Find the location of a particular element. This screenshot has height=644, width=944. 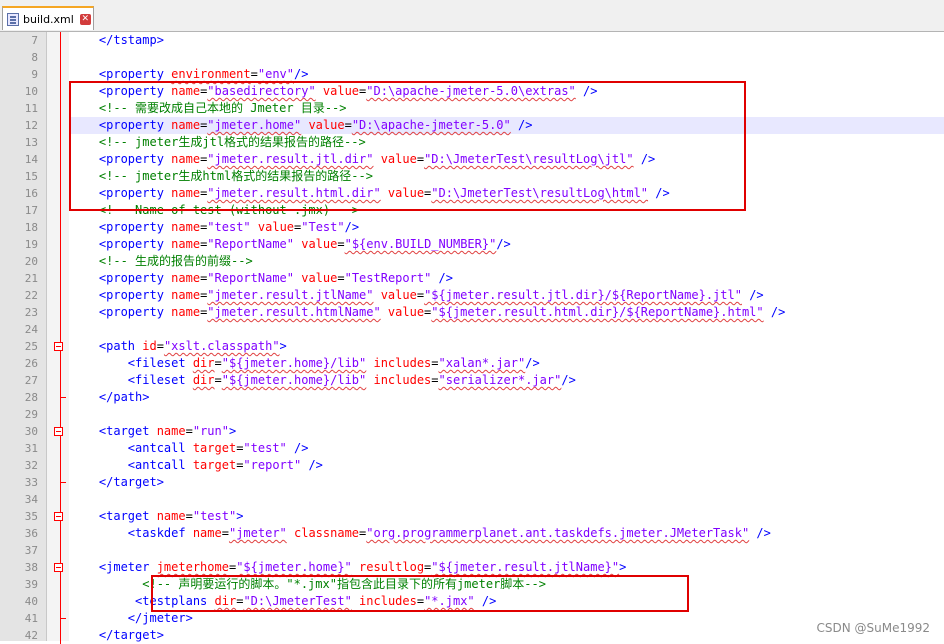

code-token-tag: </target> is located at coordinates (131, 635).